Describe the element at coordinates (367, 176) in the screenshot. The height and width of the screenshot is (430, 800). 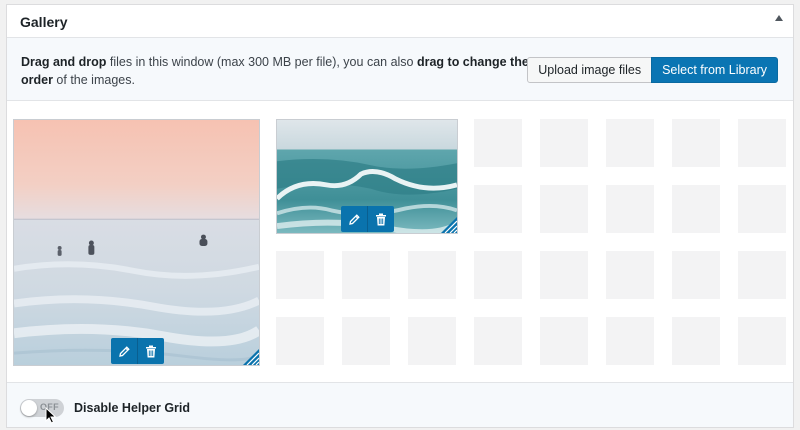
I see `gallery-image-wave` at that location.